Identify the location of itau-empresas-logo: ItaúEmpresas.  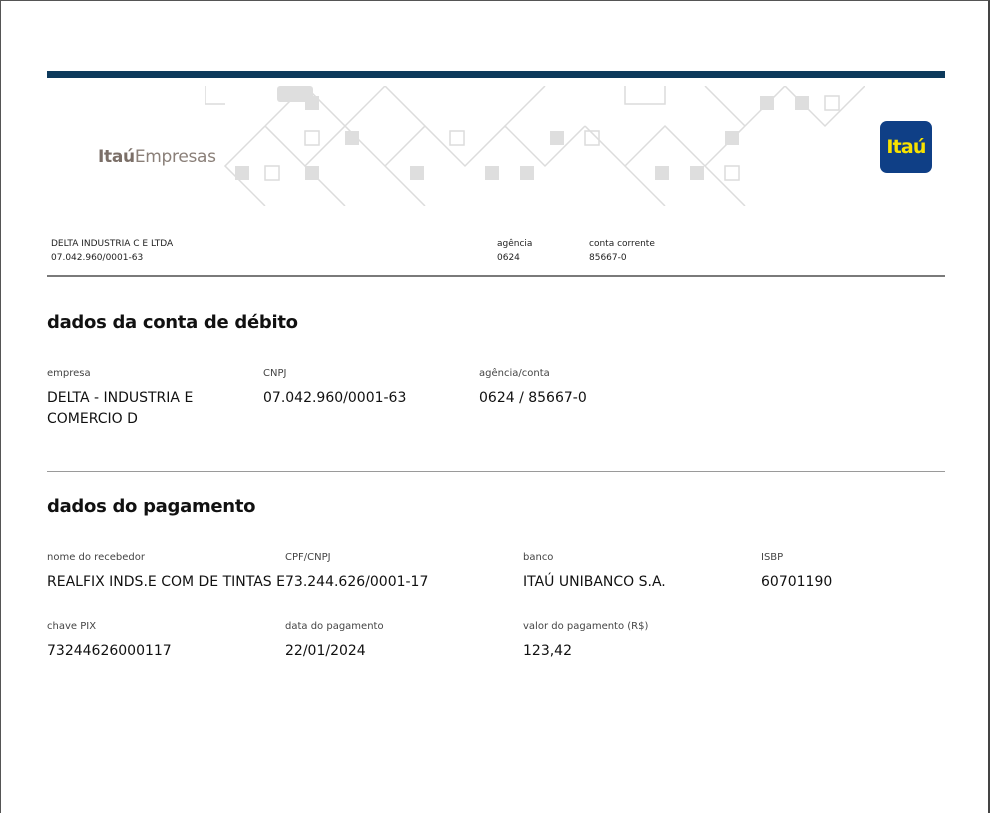
(157, 157).